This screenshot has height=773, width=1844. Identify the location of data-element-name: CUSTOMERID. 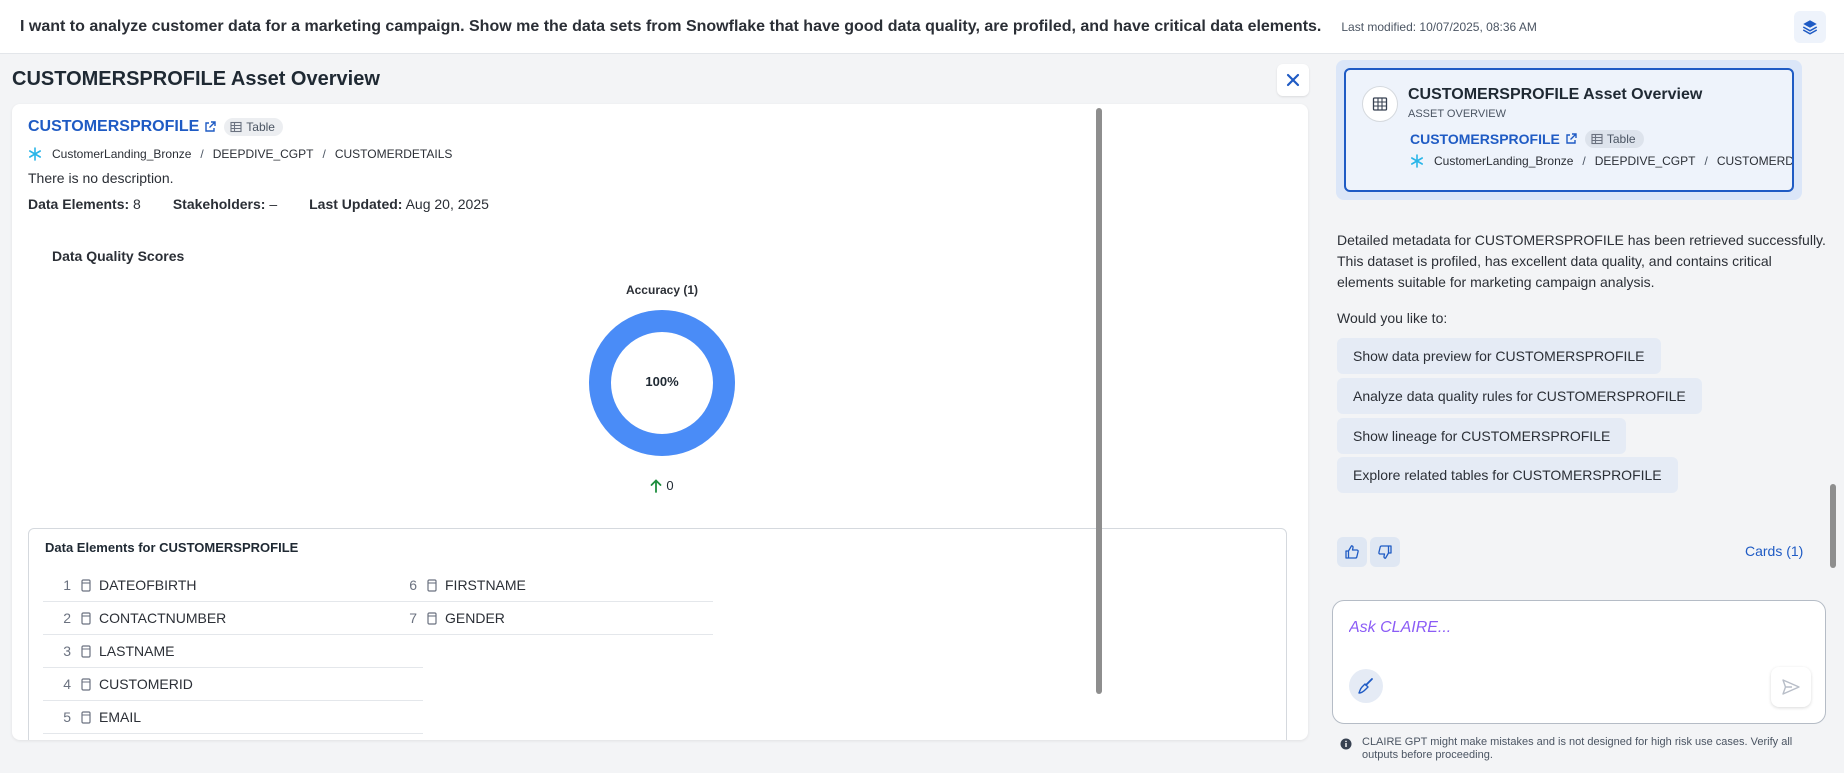
(146, 684).